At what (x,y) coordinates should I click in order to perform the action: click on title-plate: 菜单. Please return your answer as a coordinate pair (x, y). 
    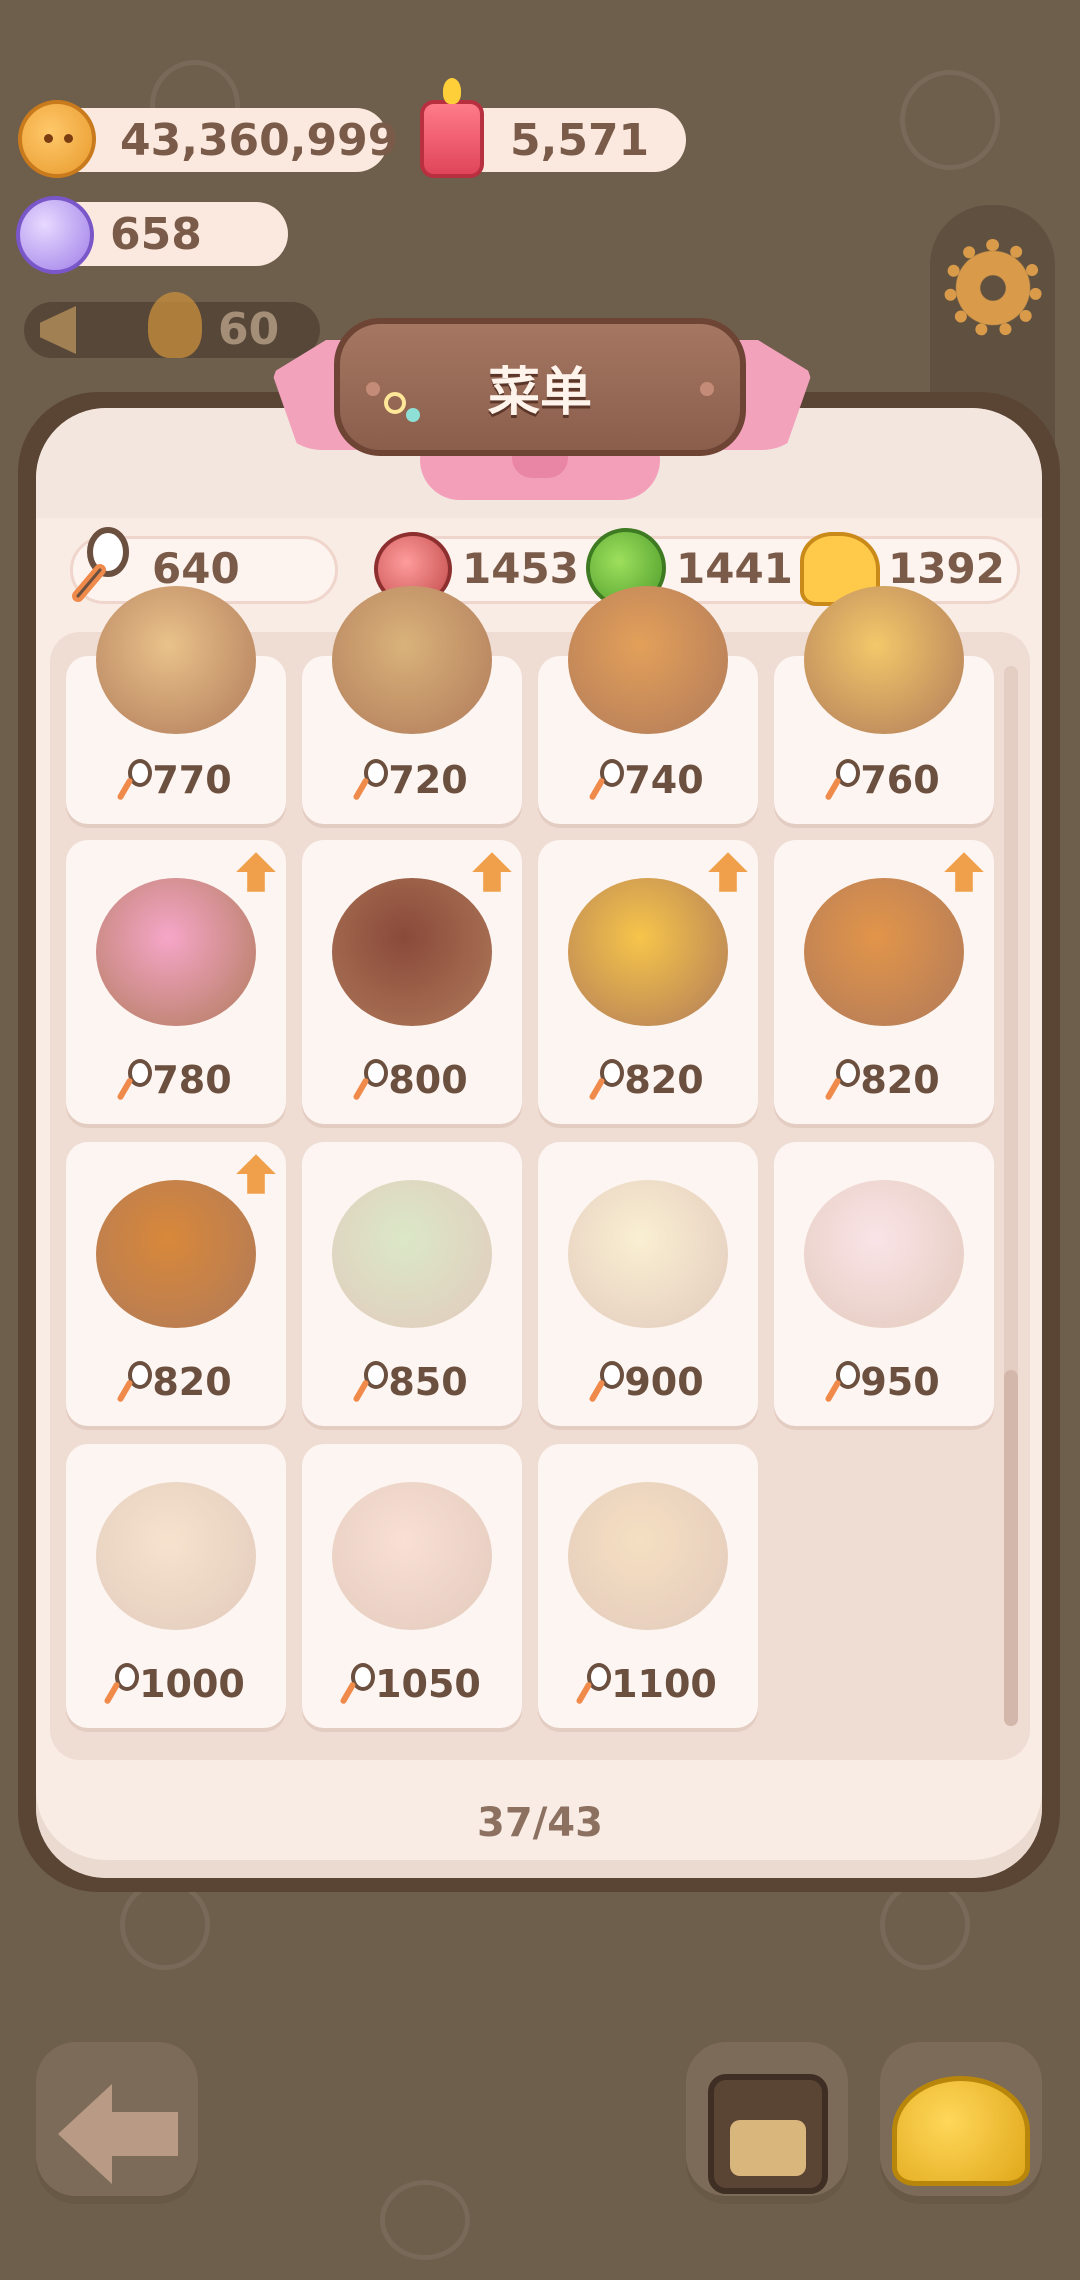
    Looking at the image, I should click on (540, 387).